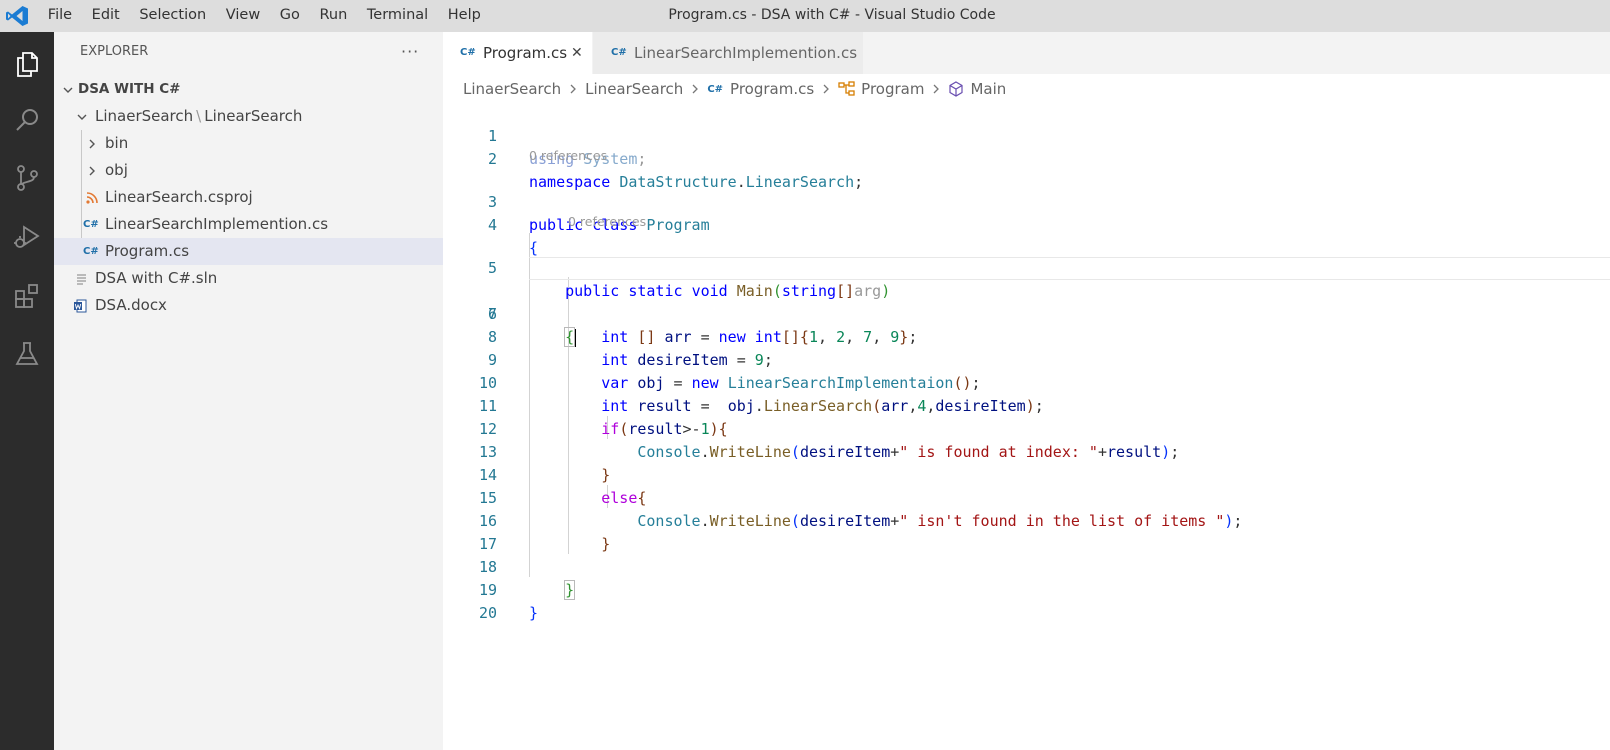  I want to click on breadcrumb-file: C# Program.cs, so click(760, 89).